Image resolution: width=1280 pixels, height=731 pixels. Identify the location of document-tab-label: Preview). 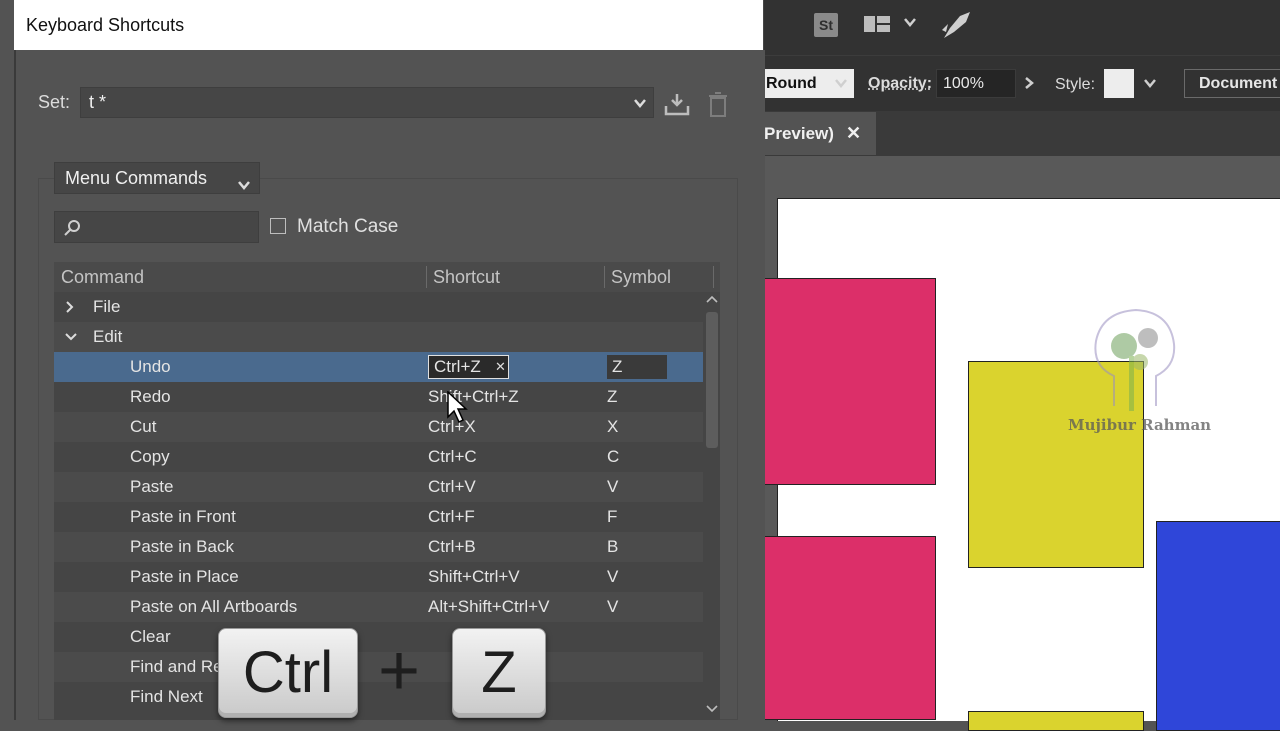
(799, 133).